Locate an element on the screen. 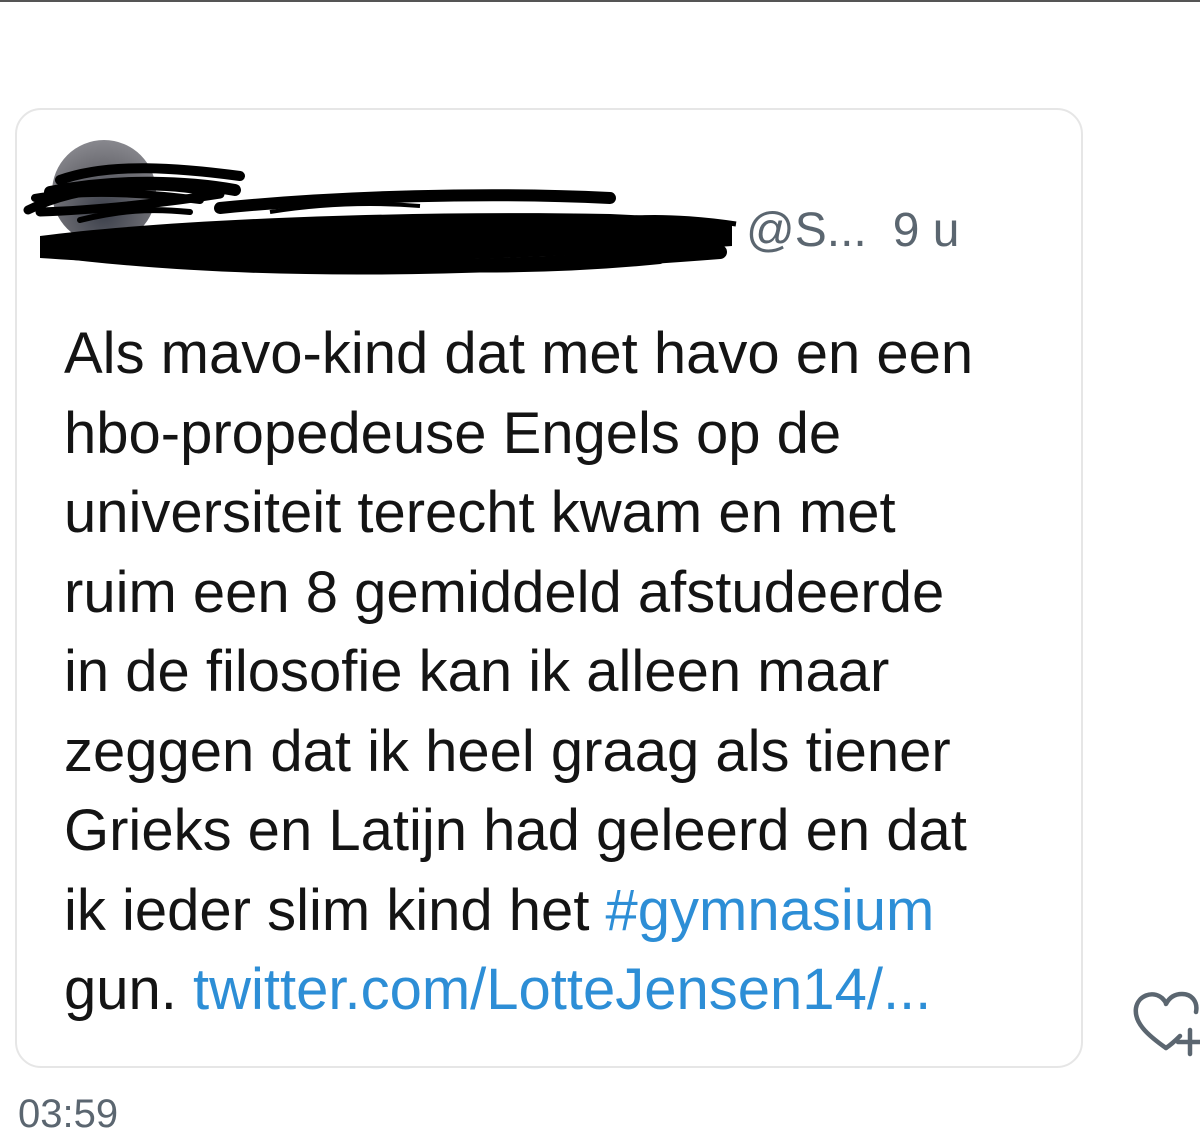  hashtag-link: #gymnasium is located at coordinates (770, 910).